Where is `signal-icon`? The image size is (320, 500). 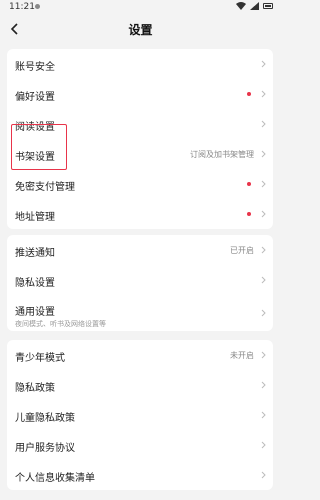 signal-icon is located at coordinates (254, 6).